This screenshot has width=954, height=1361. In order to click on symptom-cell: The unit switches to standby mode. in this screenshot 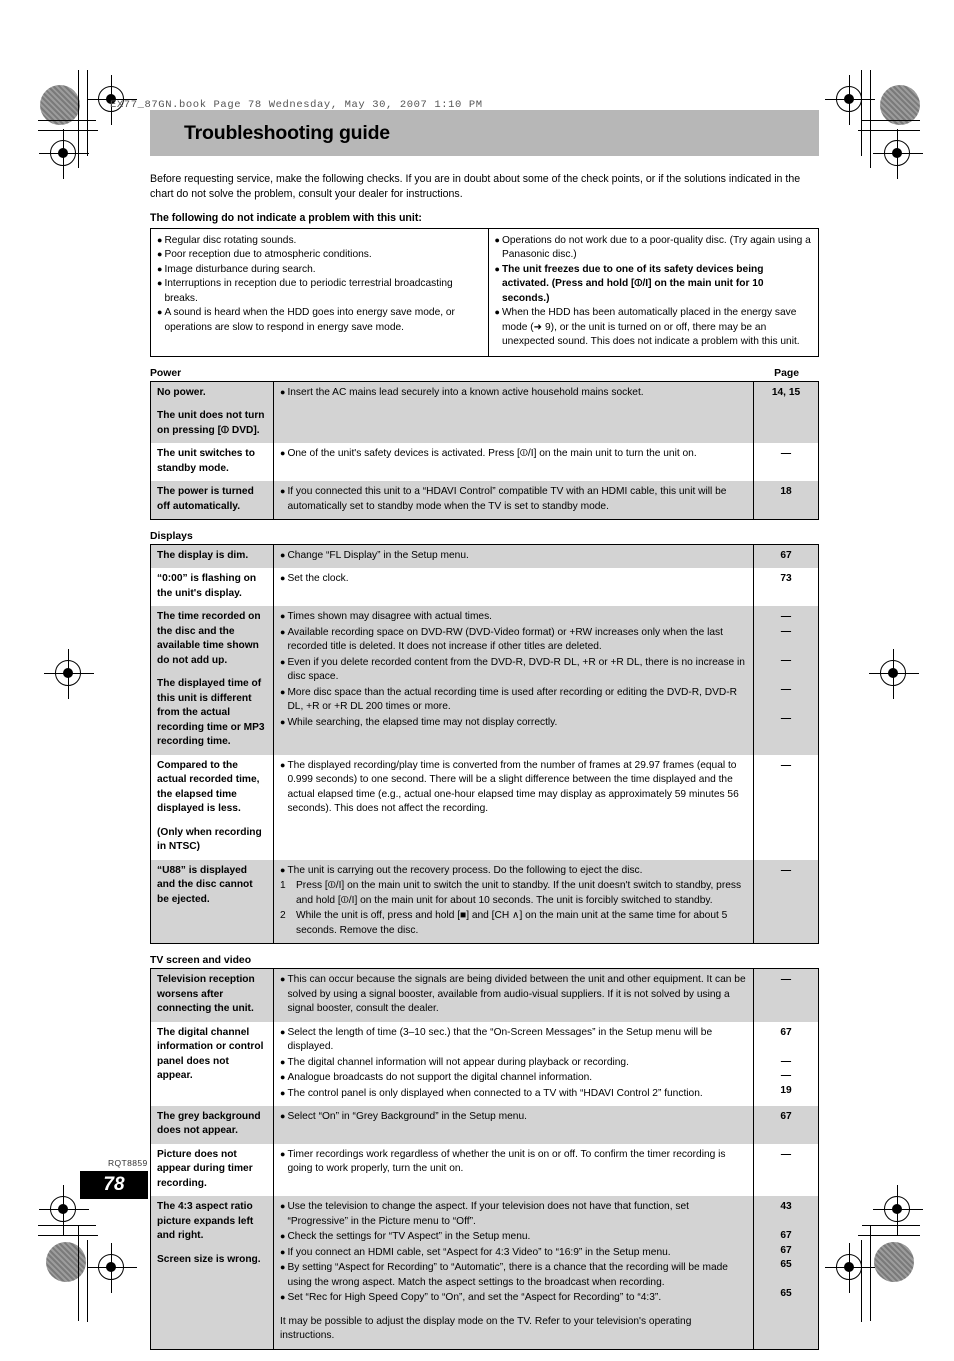, I will do `click(212, 462)`.